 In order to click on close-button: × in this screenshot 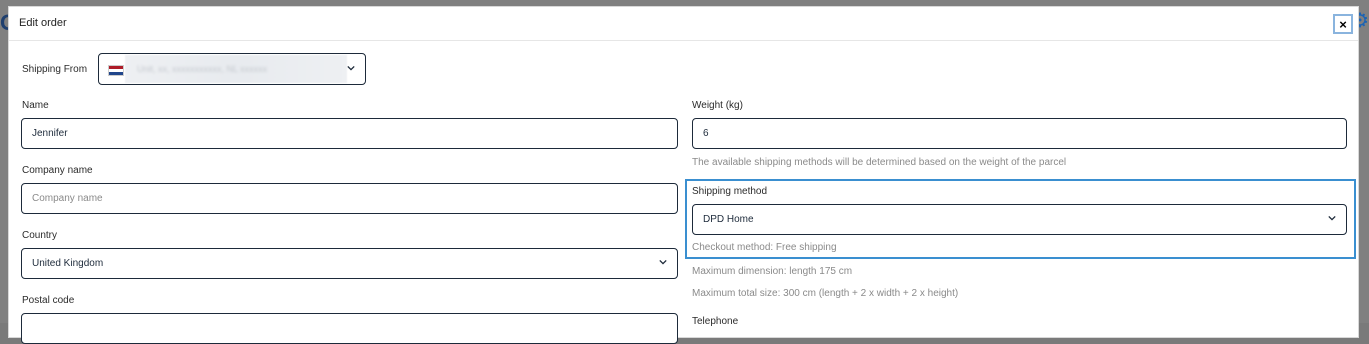, I will do `click(1343, 24)`.